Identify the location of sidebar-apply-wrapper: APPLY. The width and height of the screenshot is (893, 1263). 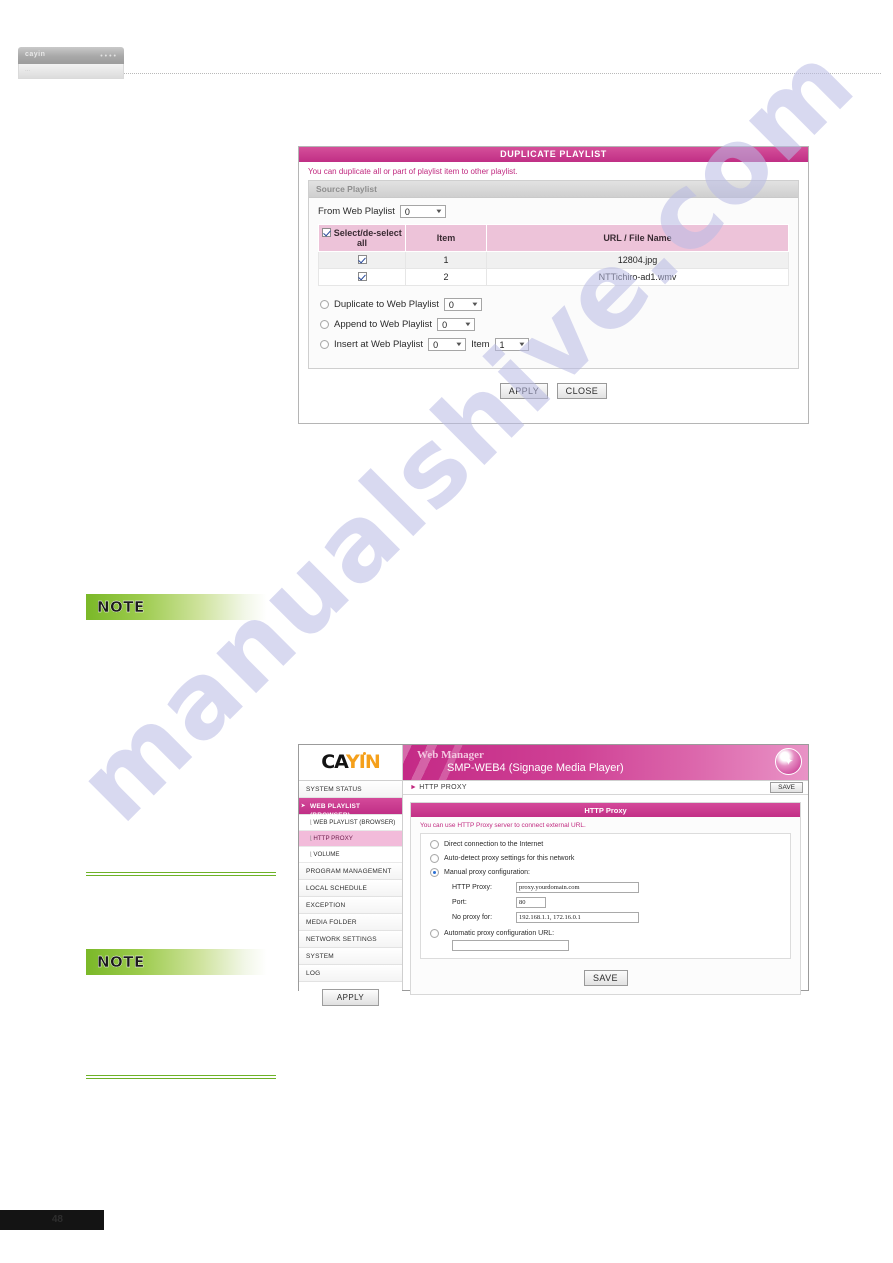
(350, 997).